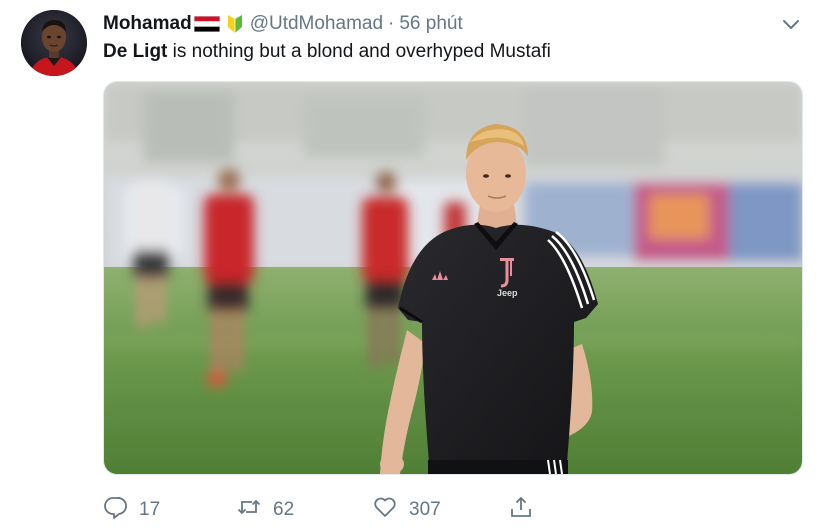  I want to click on retweet-button: 62, so click(265, 510).